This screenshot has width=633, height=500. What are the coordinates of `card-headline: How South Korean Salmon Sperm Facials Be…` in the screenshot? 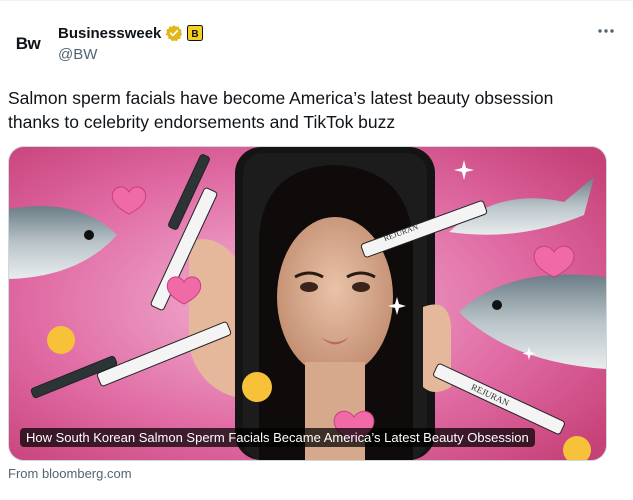 It's located at (277, 437).